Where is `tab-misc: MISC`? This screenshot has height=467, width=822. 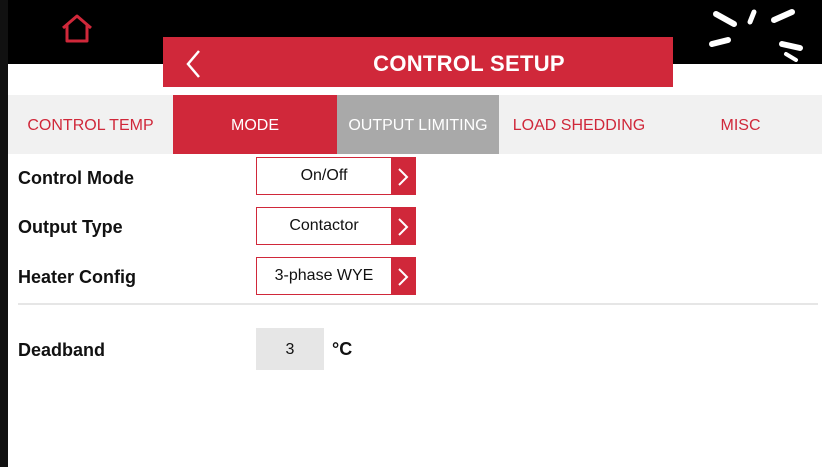
tab-misc: MISC is located at coordinates (740, 124).